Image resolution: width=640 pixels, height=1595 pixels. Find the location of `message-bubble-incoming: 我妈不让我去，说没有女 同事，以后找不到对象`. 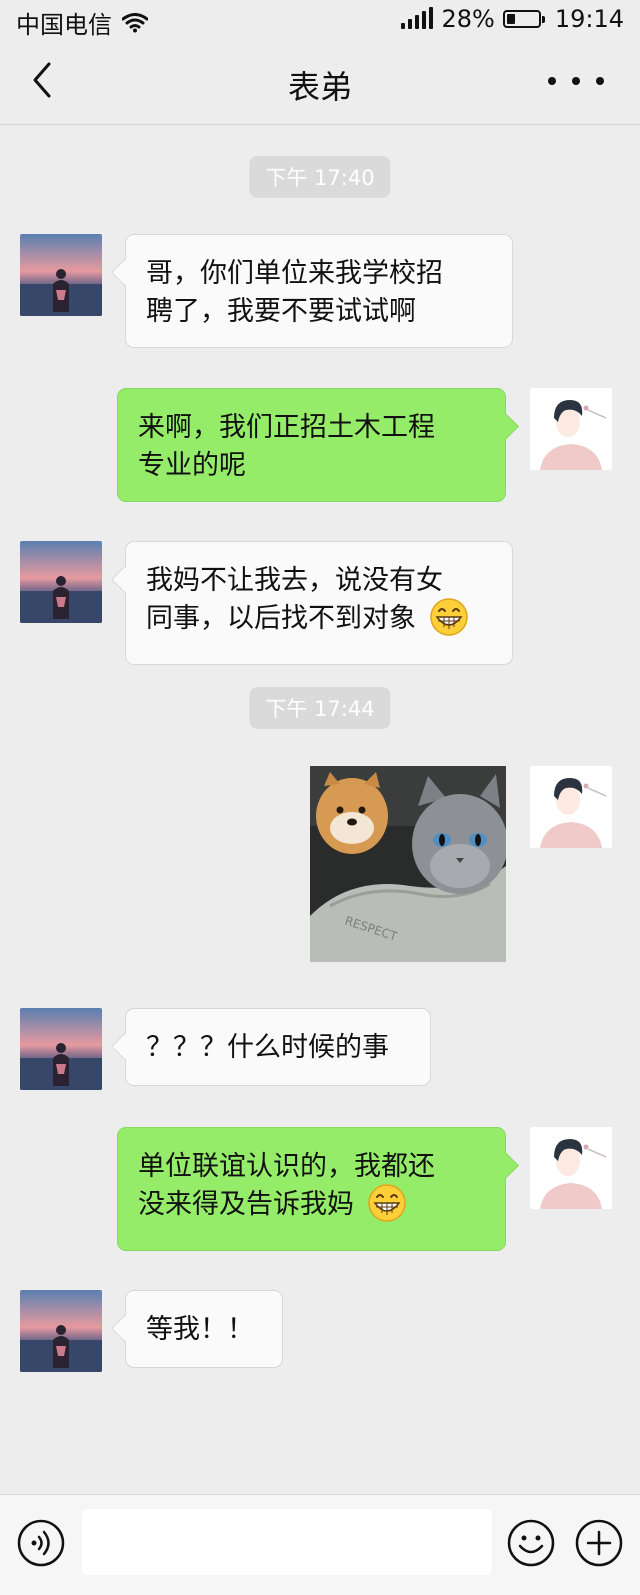

message-bubble-incoming: 我妈不让我去，说没有女 同事，以后找不到对象 is located at coordinates (319, 603).